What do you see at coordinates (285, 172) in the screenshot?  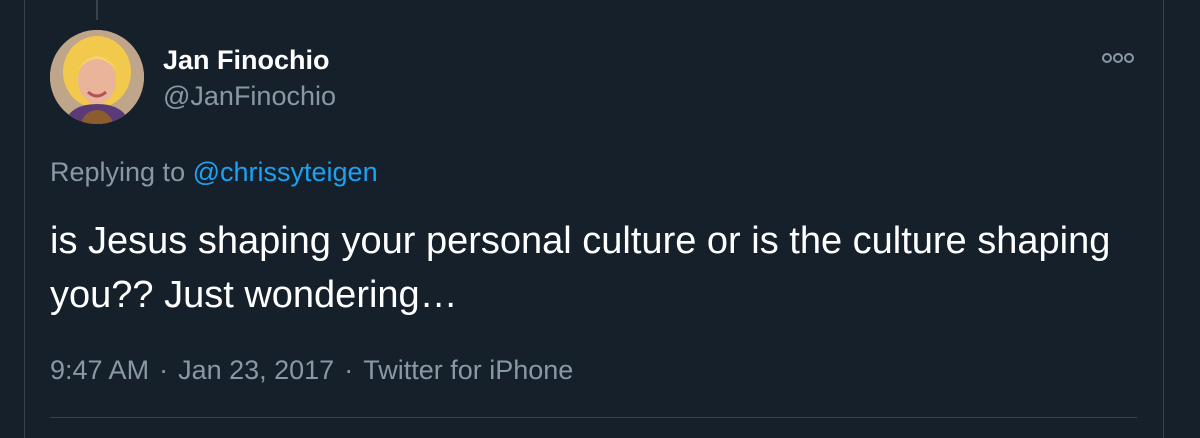 I see `replying-to-mention-link: @chrissyteigen` at bounding box center [285, 172].